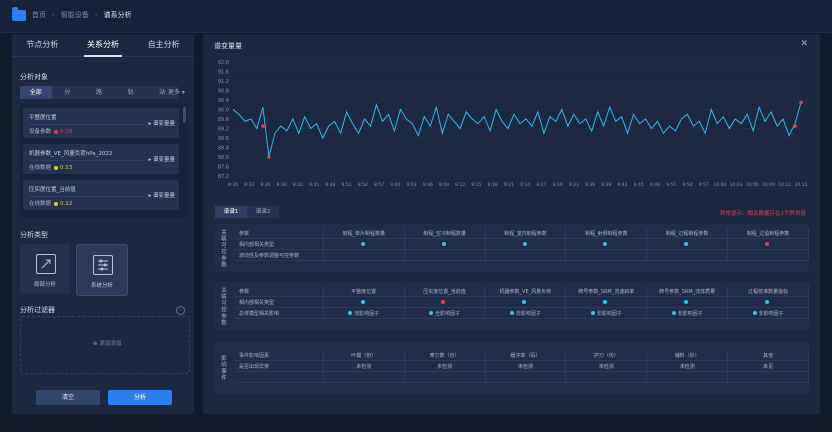  Describe the element at coordinates (140, 397) in the screenshot. I see `analyze-button: 分析` at that location.